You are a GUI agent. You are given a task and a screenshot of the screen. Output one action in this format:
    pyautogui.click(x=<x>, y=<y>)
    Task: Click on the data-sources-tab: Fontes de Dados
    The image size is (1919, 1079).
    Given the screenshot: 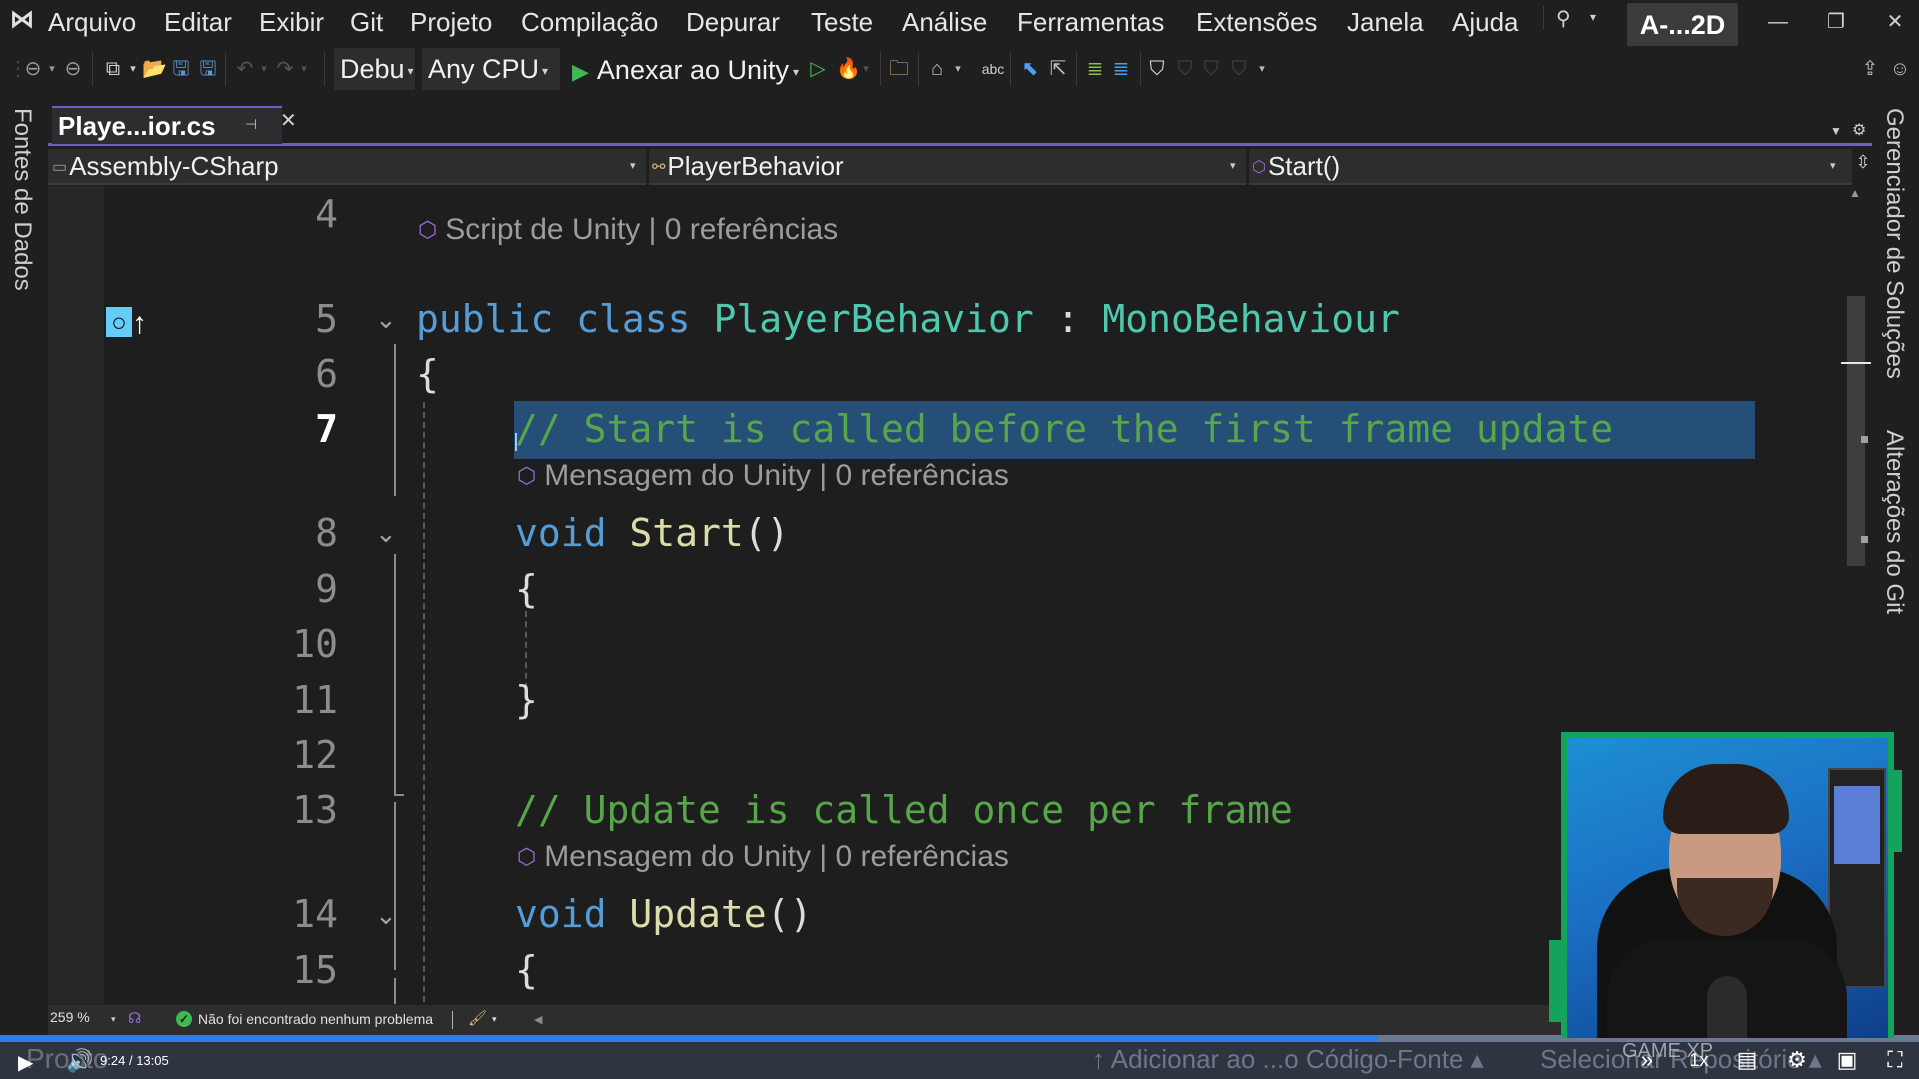 What is the action you would take?
    pyautogui.click(x=22, y=199)
    